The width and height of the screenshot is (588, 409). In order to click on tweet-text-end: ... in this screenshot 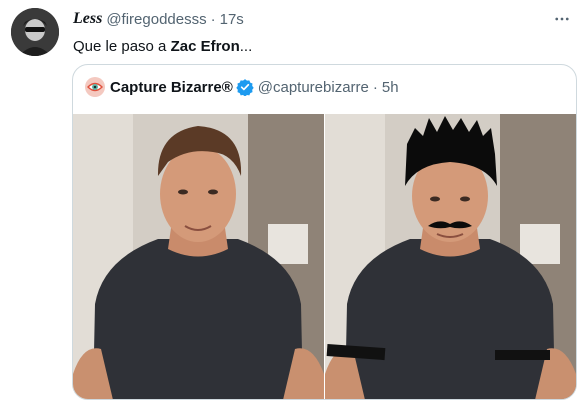, I will do `click(246, 46)`.